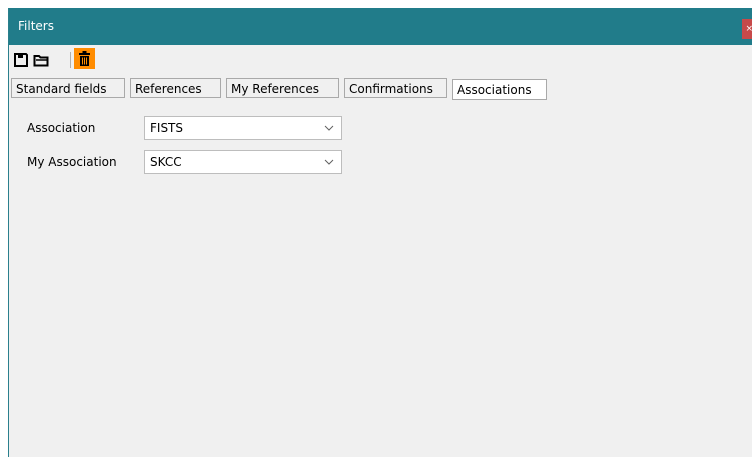 Image resolution: width=752 pixels, height=457 pixels. Describe the element at coordinates (21, 60) in the screenshot. I see `save-icon` at that location.